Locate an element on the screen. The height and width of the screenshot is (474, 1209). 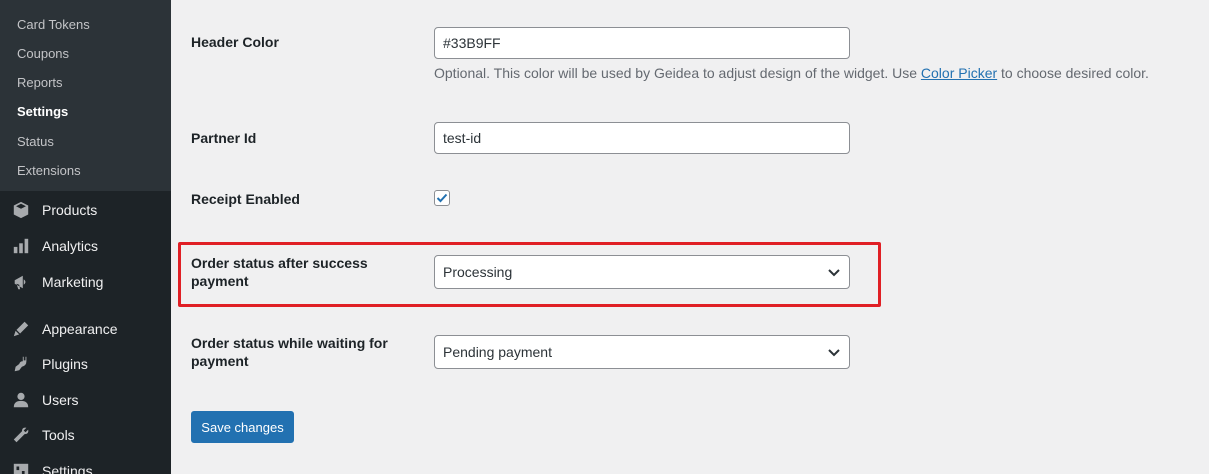
sidebar-item-label: Appearance is located at coordinates (80, 329).